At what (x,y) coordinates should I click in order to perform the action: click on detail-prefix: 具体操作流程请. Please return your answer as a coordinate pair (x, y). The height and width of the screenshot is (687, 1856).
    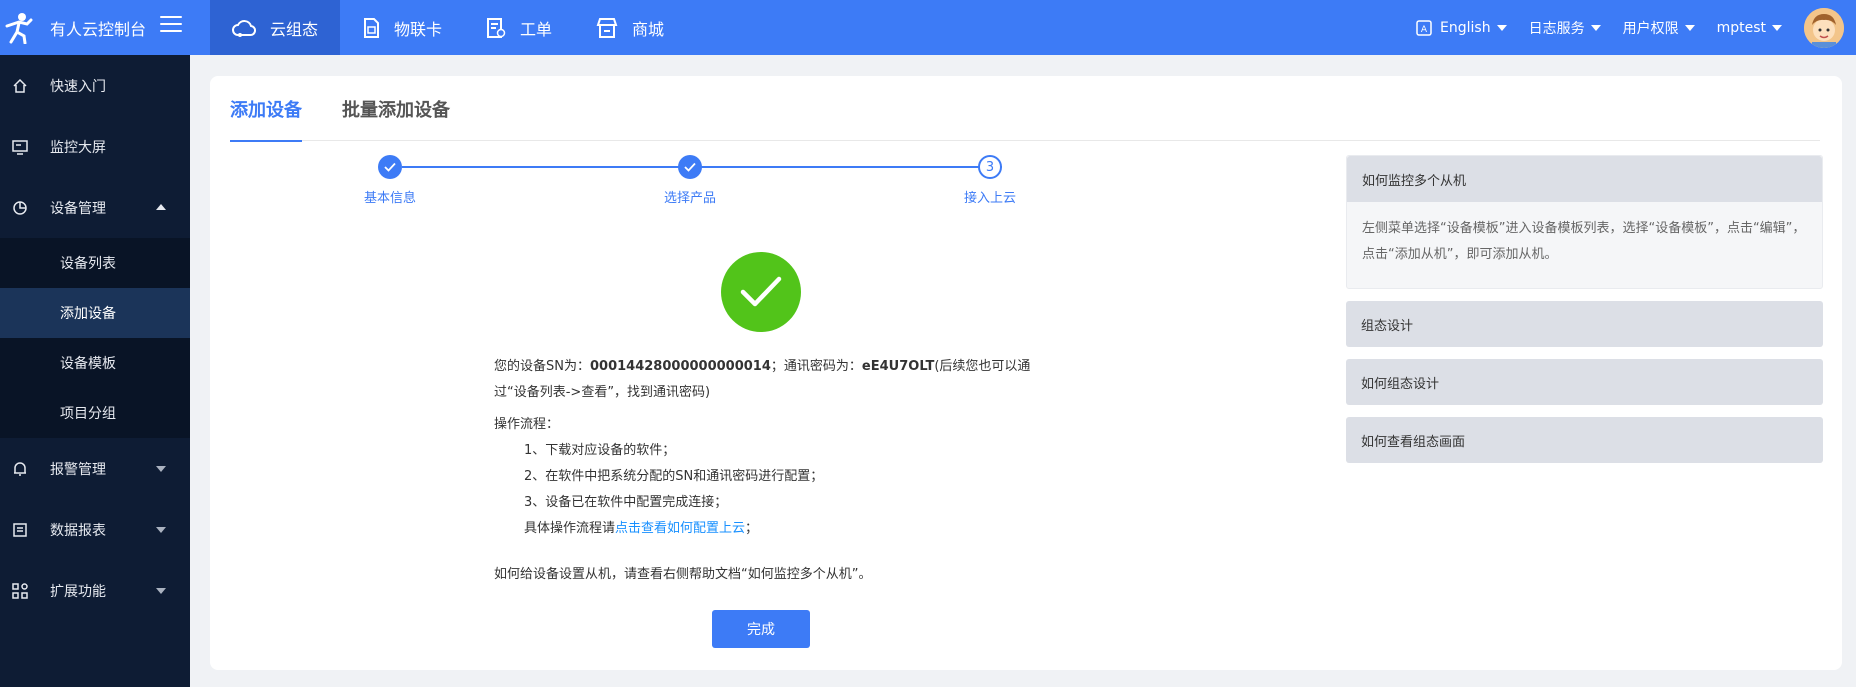
    Looking at the image, I should click on (570, 528).